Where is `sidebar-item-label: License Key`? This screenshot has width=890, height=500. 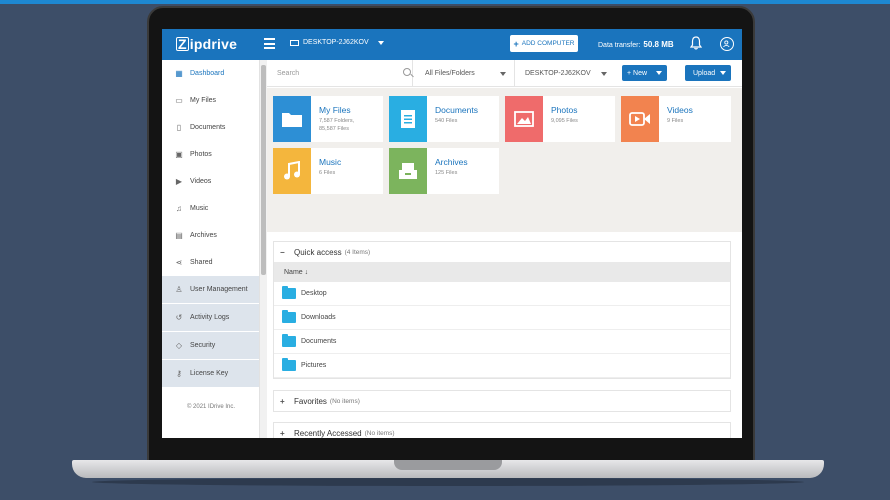 sidebar-item-label: License Key is located at coordinates (209, 373).